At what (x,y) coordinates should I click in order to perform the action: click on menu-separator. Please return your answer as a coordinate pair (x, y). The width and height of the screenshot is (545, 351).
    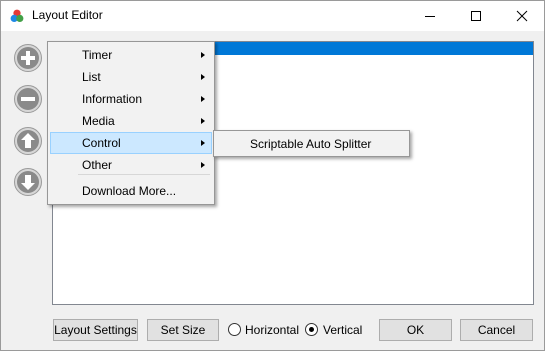
    Looking at the image, I should click on (144, 174).